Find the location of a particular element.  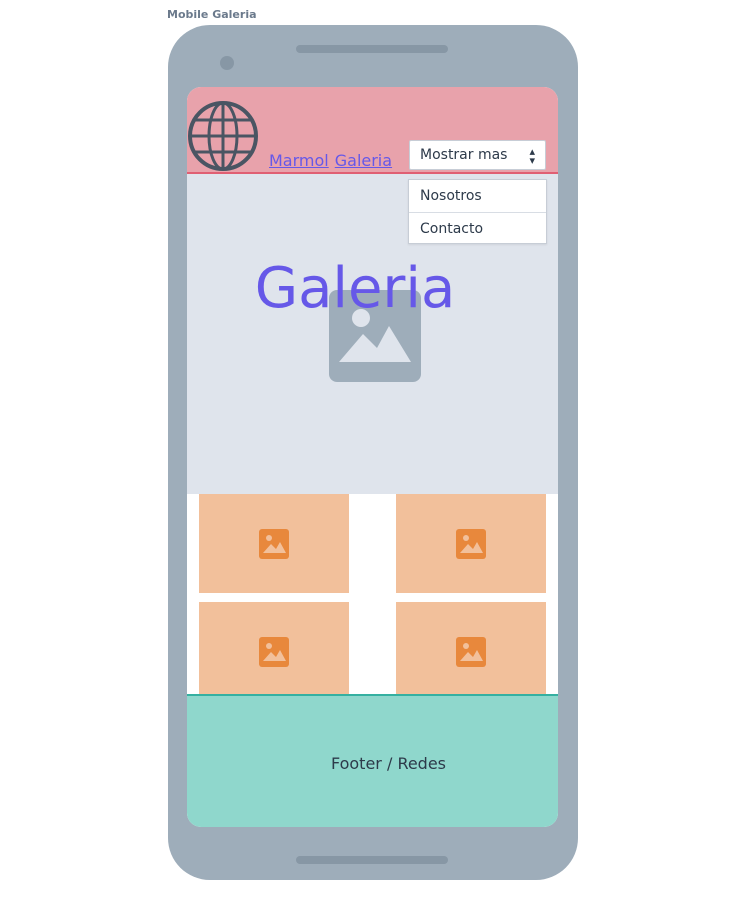

menu-dropdown: Nosotros Contacto is located at coordinates (477, 211).